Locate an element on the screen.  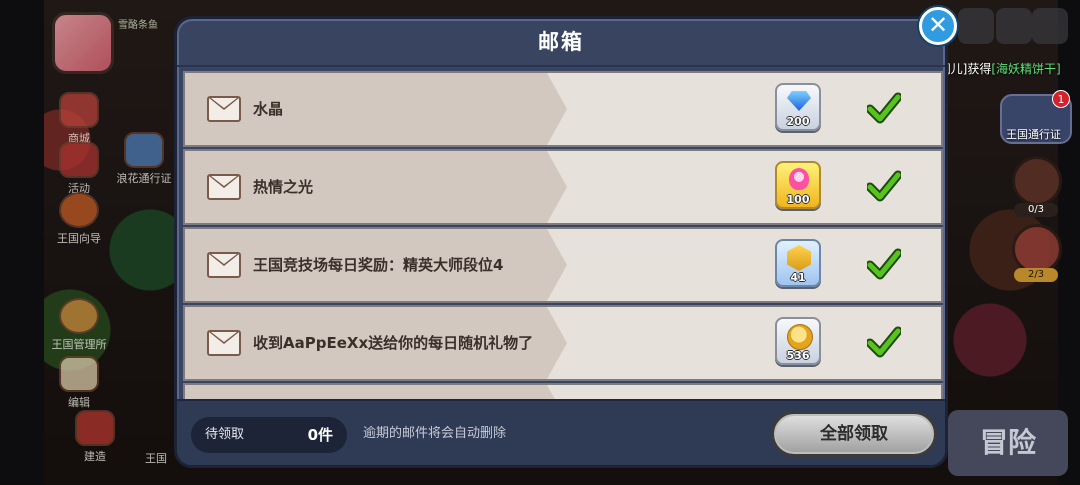
reward-slot: 100 is located at coordinates (798, 185).